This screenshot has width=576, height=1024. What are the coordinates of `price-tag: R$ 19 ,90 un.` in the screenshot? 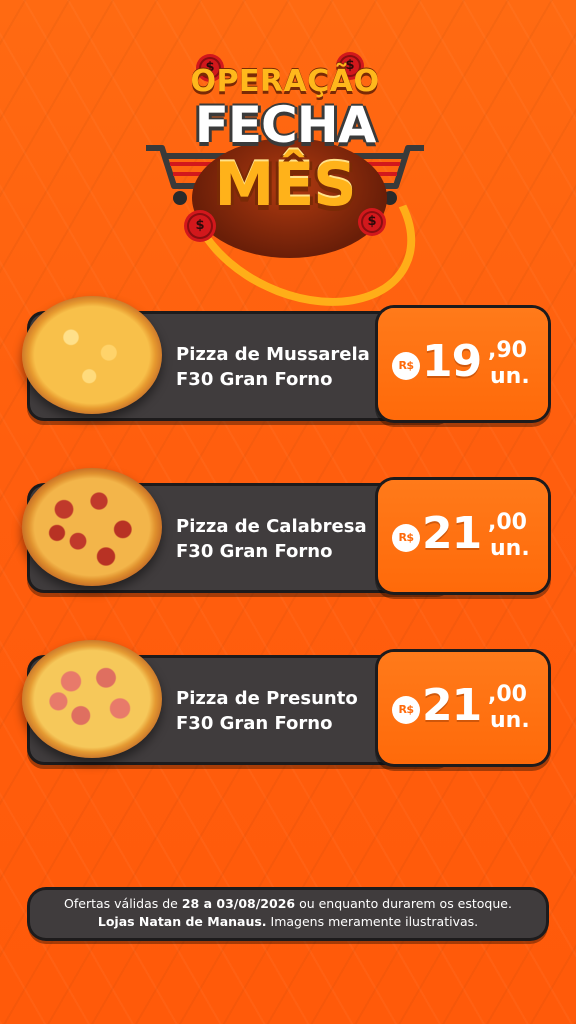 It's located at (463, 364).